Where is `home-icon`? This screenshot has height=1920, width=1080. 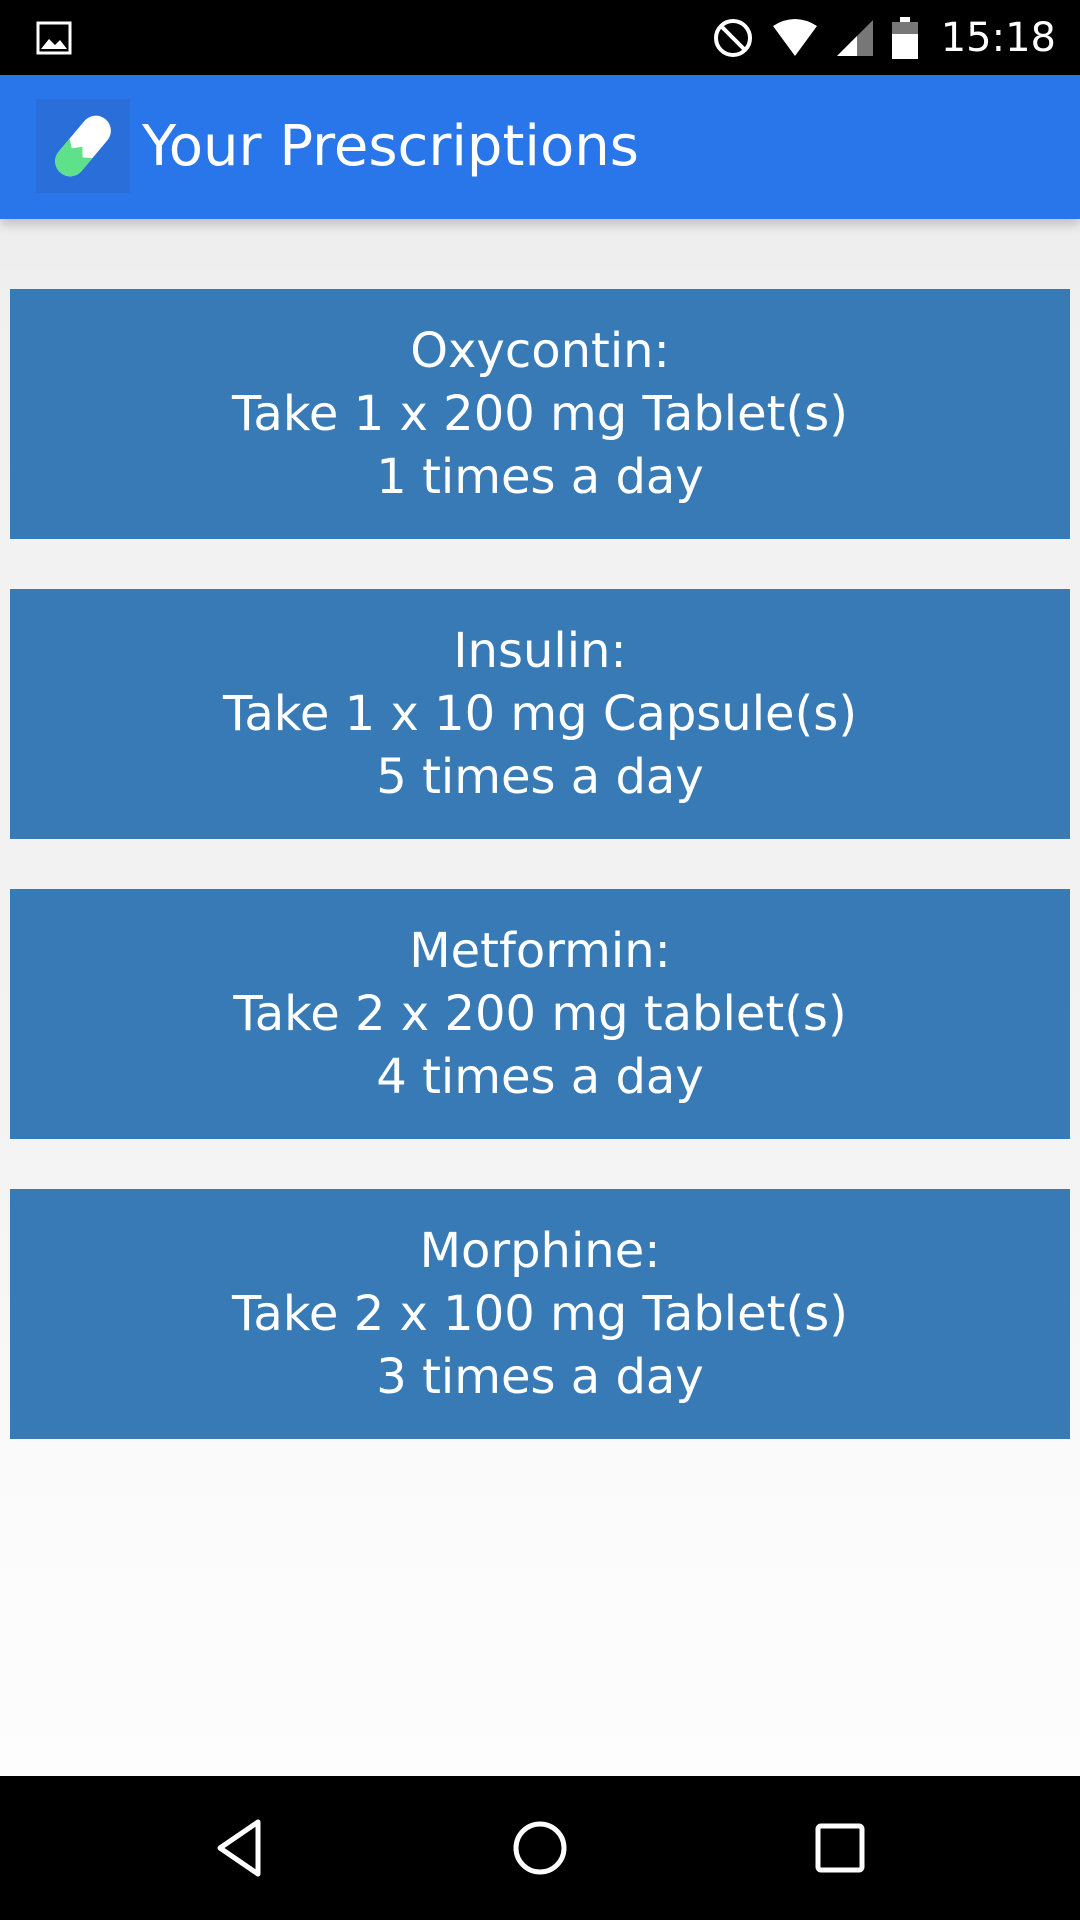 home-icon is located at coordinates (540, 1848).